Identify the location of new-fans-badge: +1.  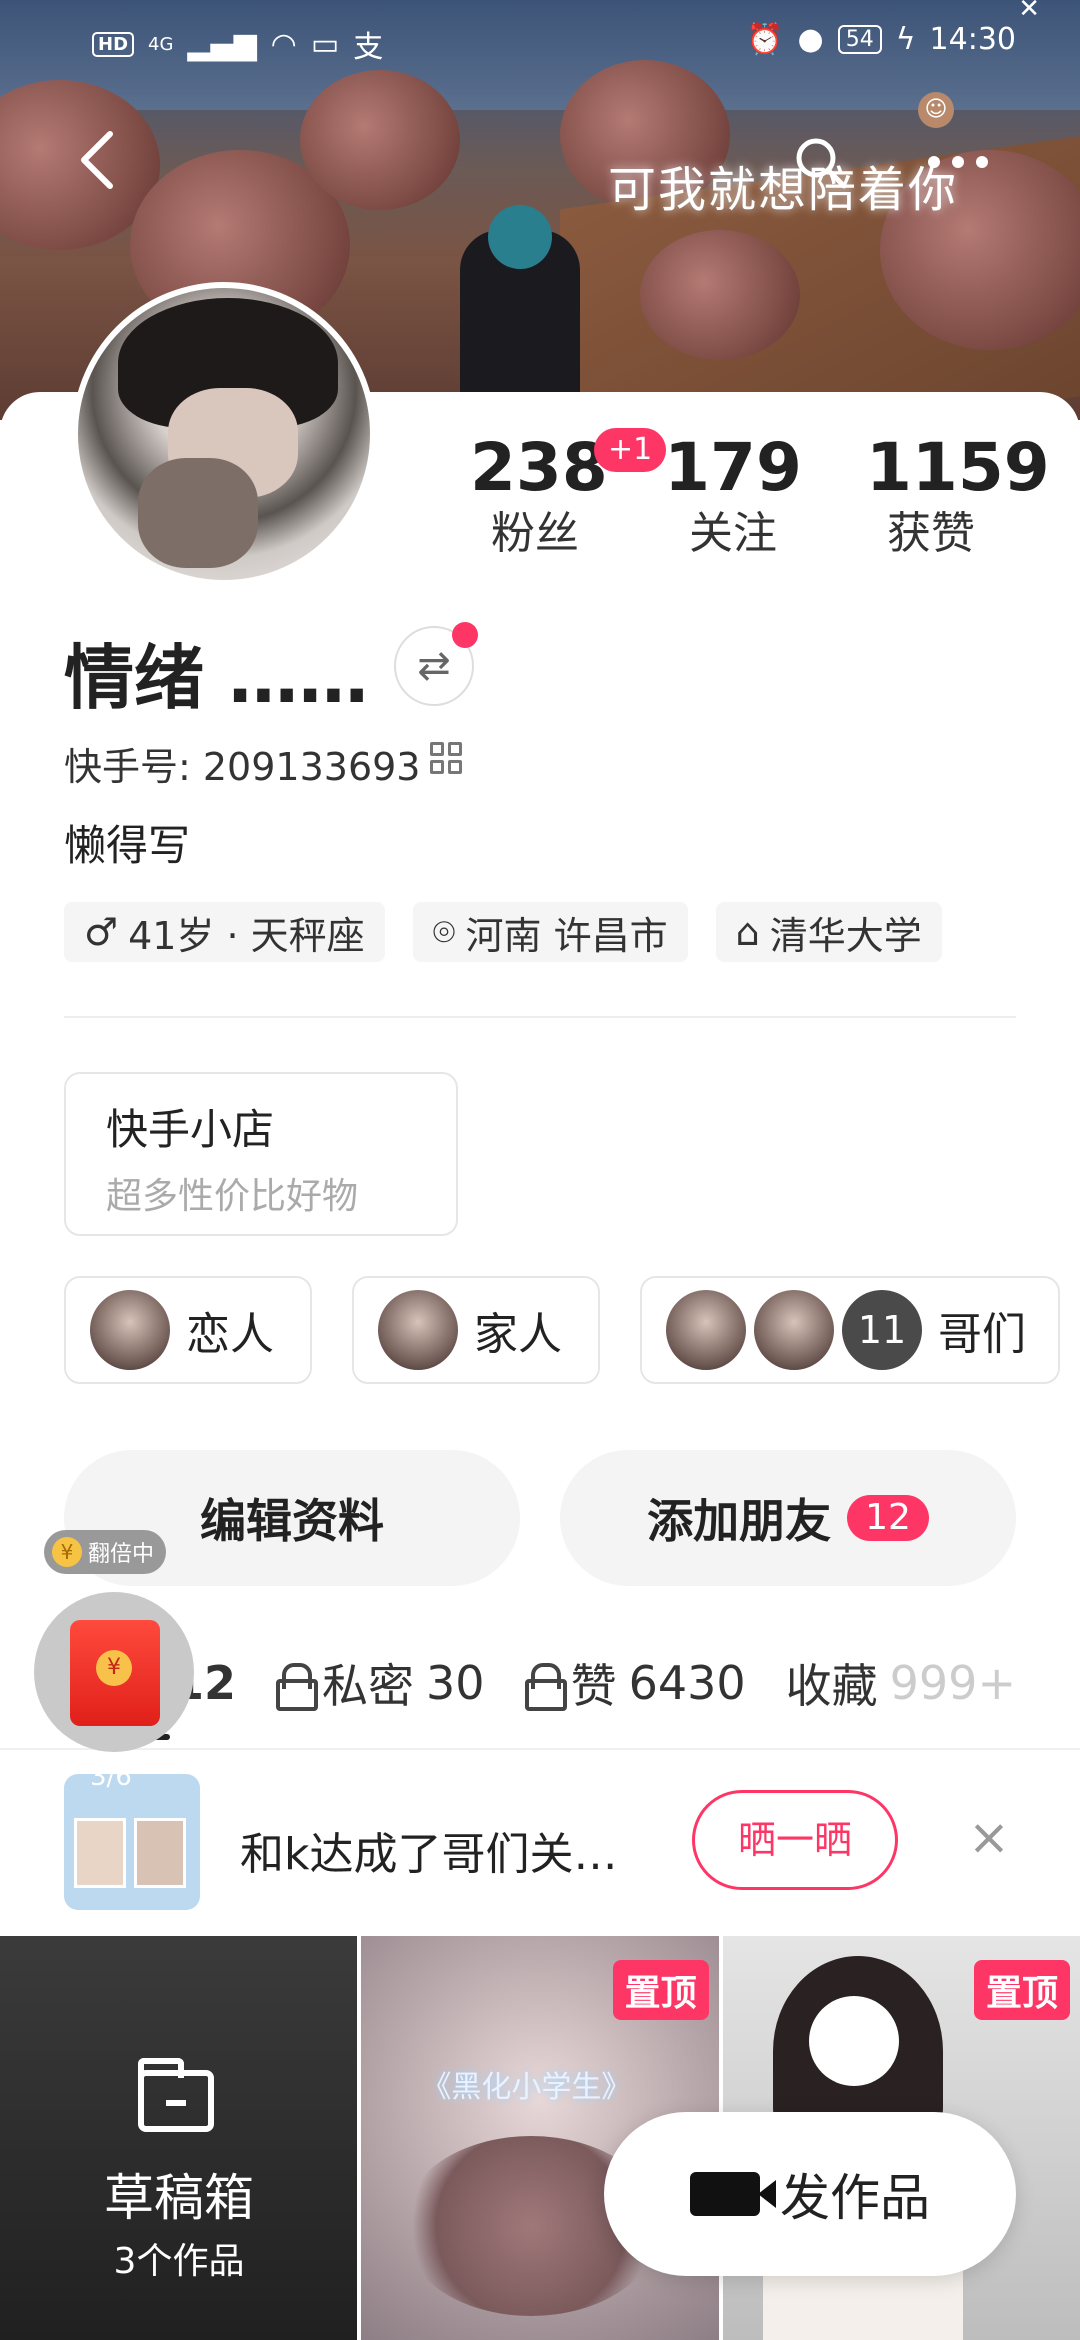
(630, 450).